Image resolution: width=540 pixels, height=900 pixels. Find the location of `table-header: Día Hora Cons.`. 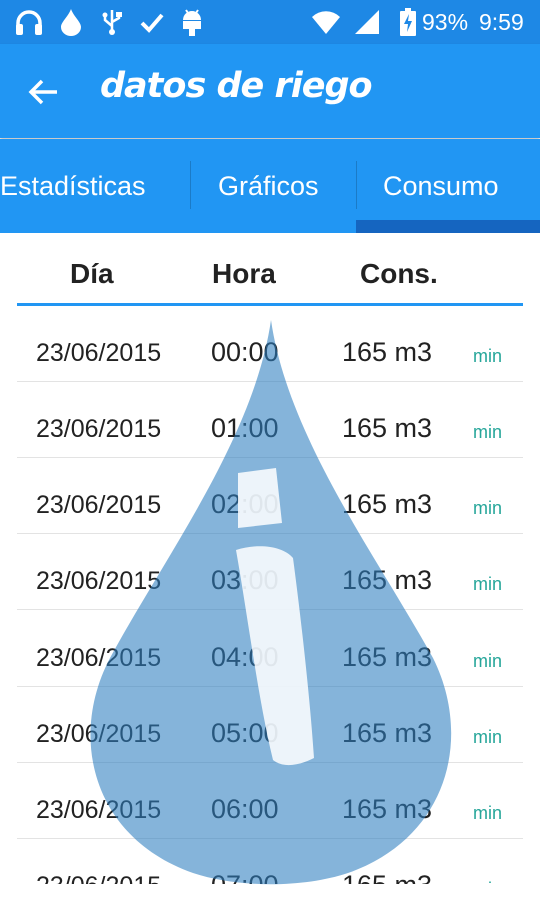

table-header: Día Hora Cons. is located at coordinates (270, 273).